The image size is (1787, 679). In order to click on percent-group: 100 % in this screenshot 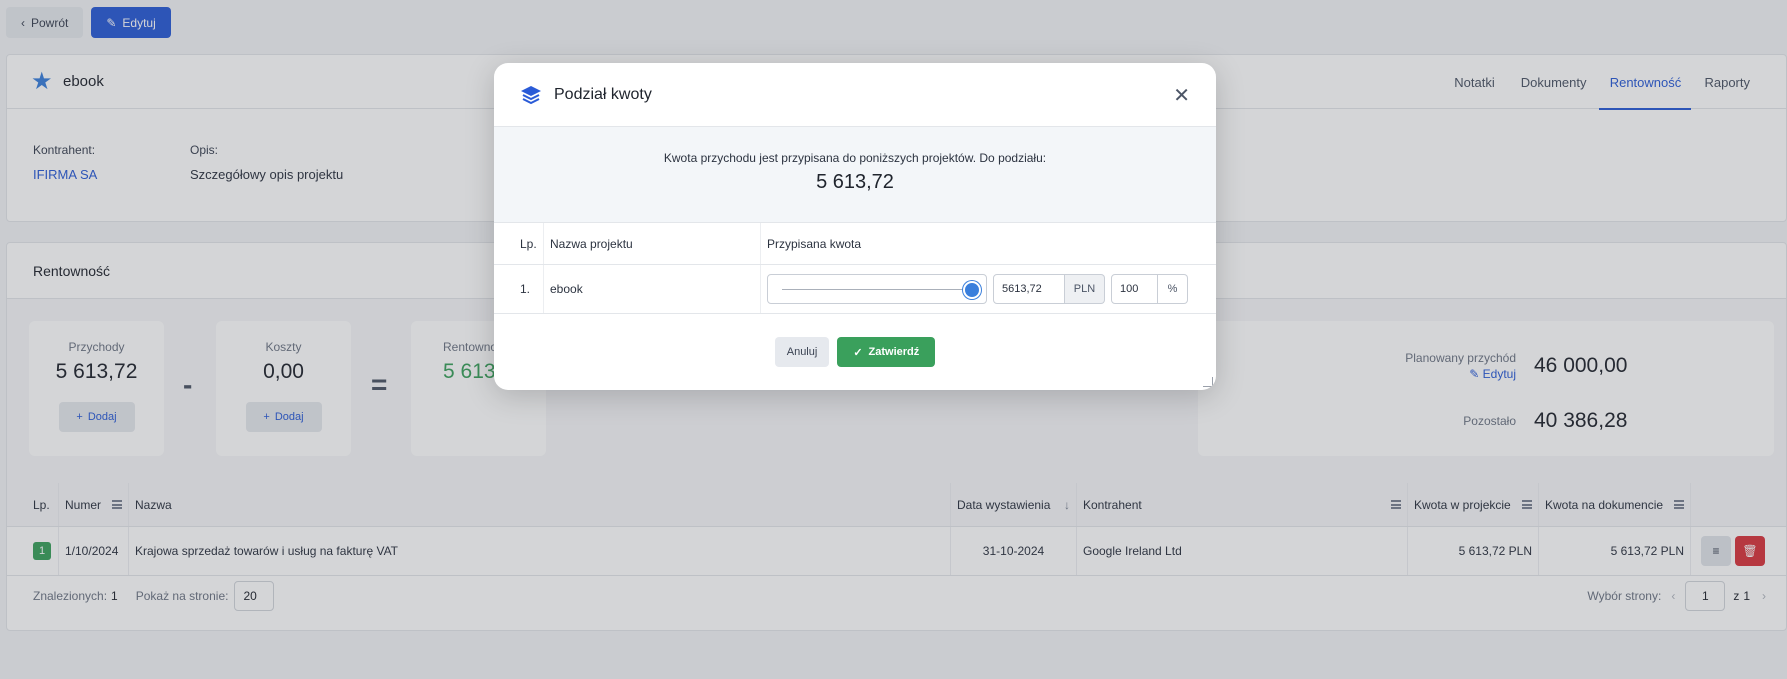, I will do `click(1149, 289)`.